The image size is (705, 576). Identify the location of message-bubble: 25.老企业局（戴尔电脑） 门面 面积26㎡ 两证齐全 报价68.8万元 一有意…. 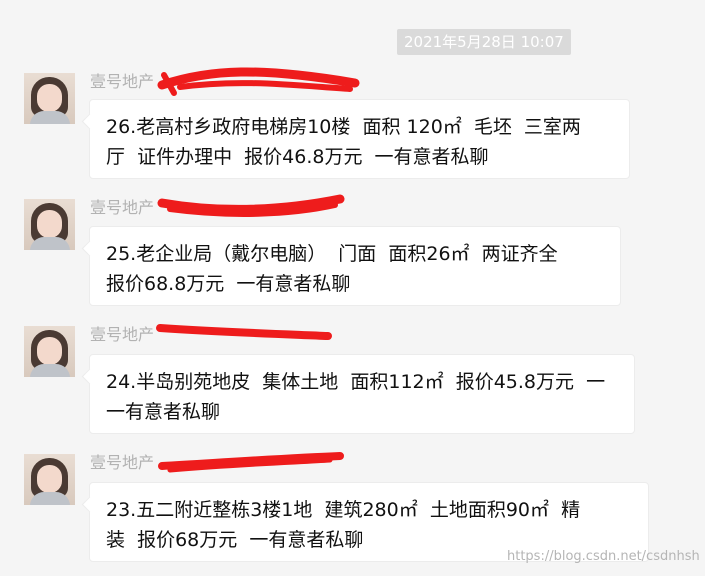
(355, 266).